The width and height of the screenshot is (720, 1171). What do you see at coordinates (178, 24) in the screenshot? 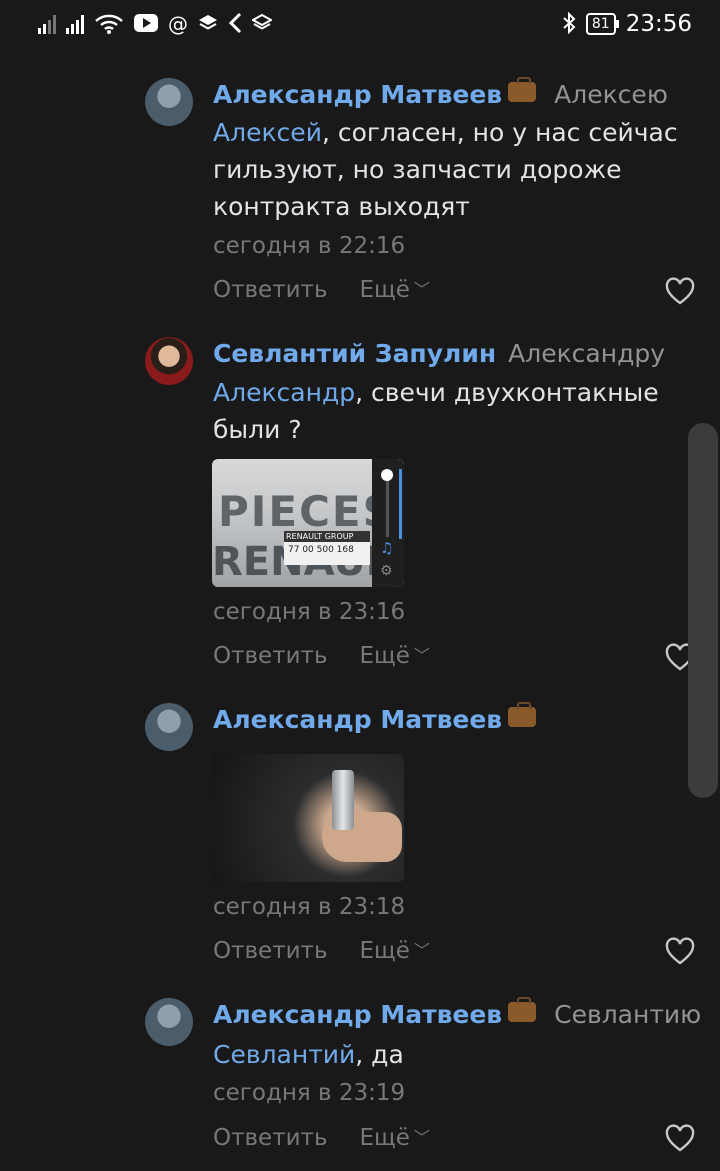
I see `at-icon: @` at bounding box center [178, 24].